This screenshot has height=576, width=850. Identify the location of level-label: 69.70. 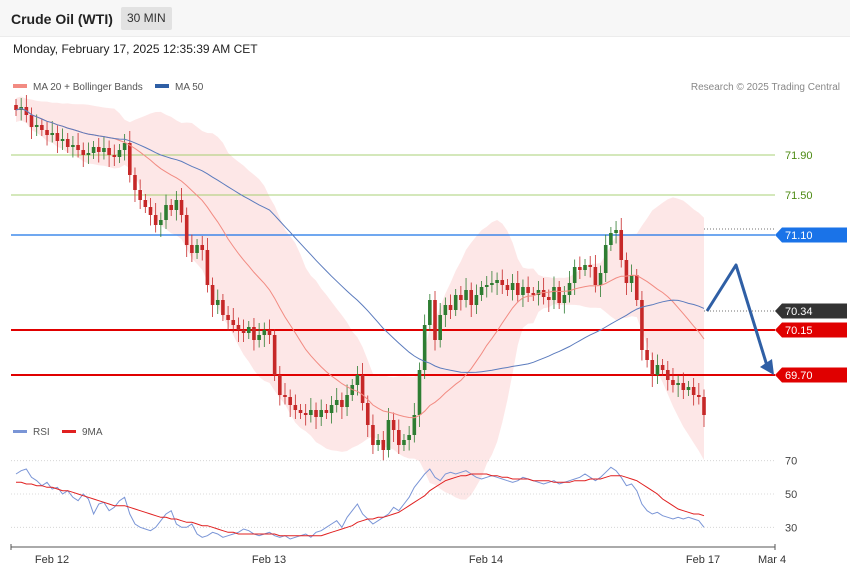
(799, 376).